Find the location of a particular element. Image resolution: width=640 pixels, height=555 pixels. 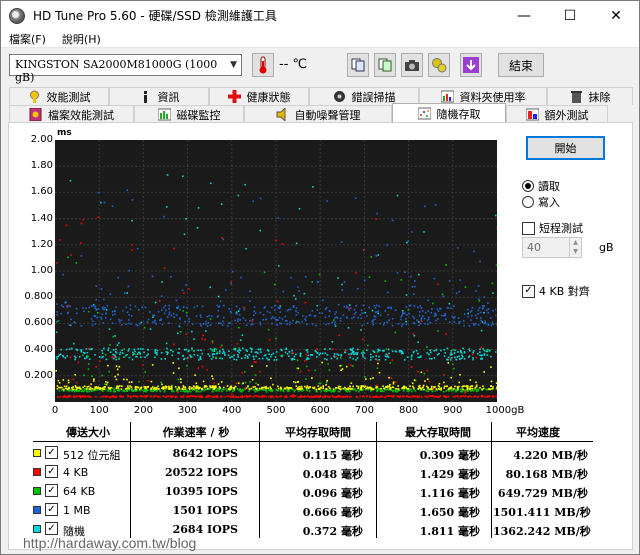

menu-file: 檔案(F) is located at coordinates (27, 39).